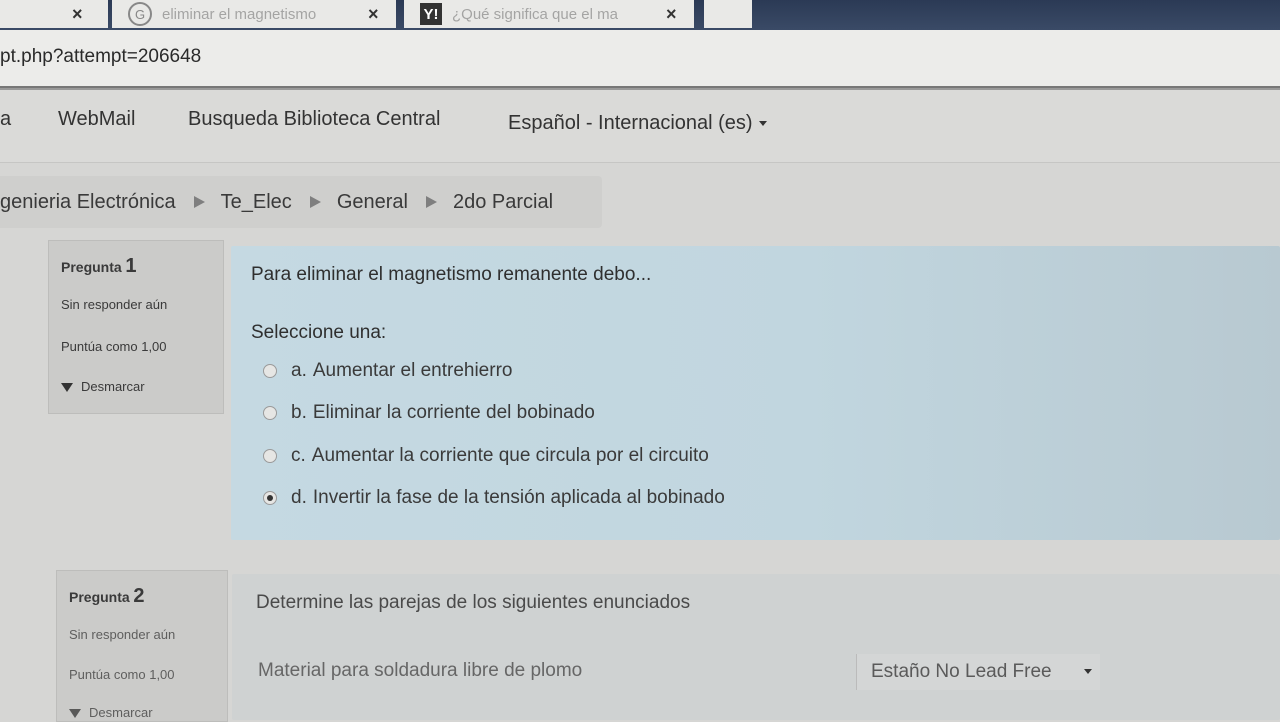 The height and width of the screenshot is (722, 1280). I want to click on match-select: Estaño No Lead Free, so click(978, 672).